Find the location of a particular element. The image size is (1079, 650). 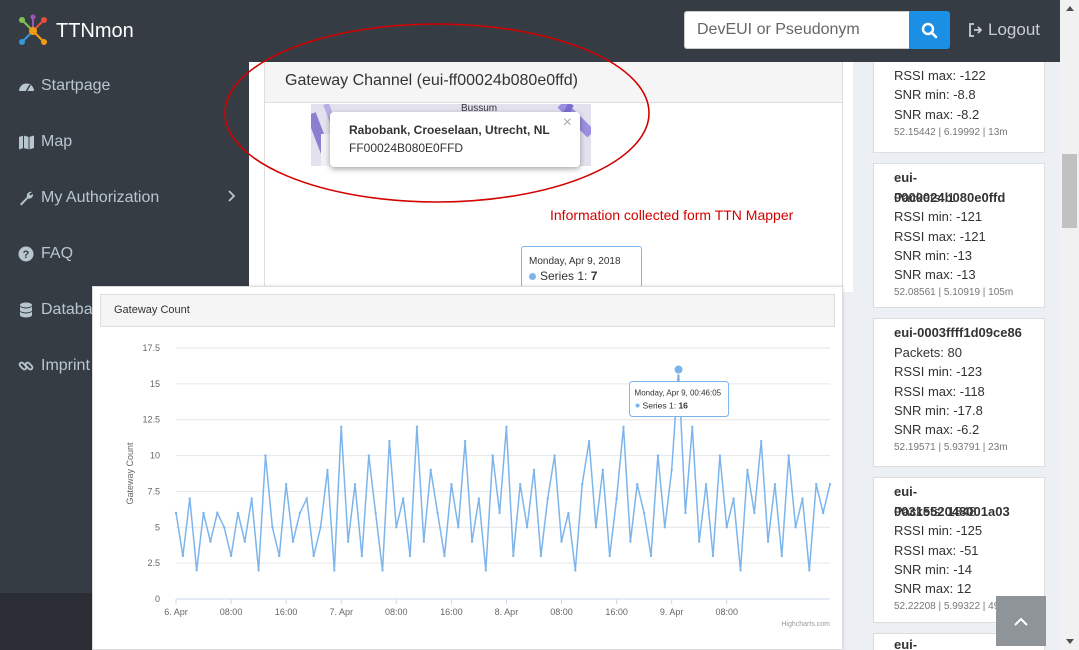

brand-logo-link: TTNmon is located at coordinates (75, 31).